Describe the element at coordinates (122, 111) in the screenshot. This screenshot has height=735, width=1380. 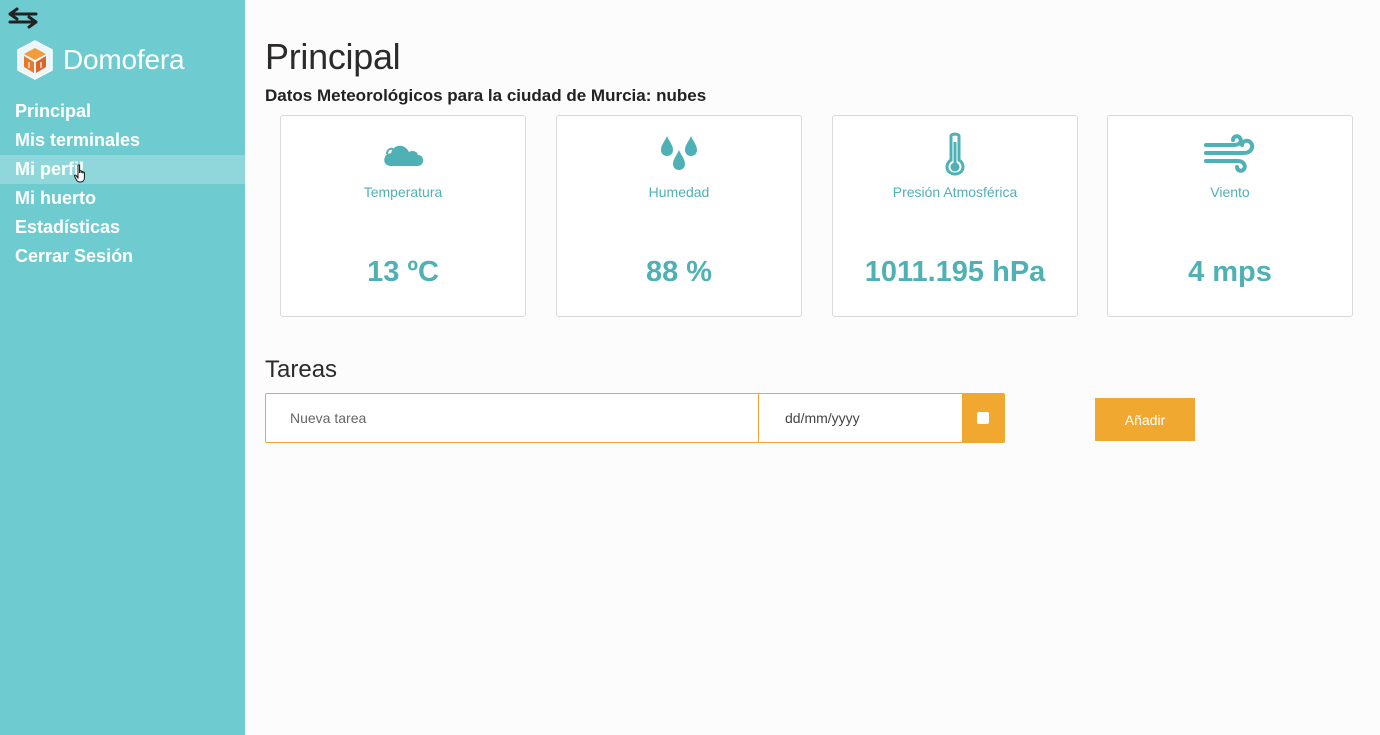
I see `sidebar-item-principal: Principal` at that location.